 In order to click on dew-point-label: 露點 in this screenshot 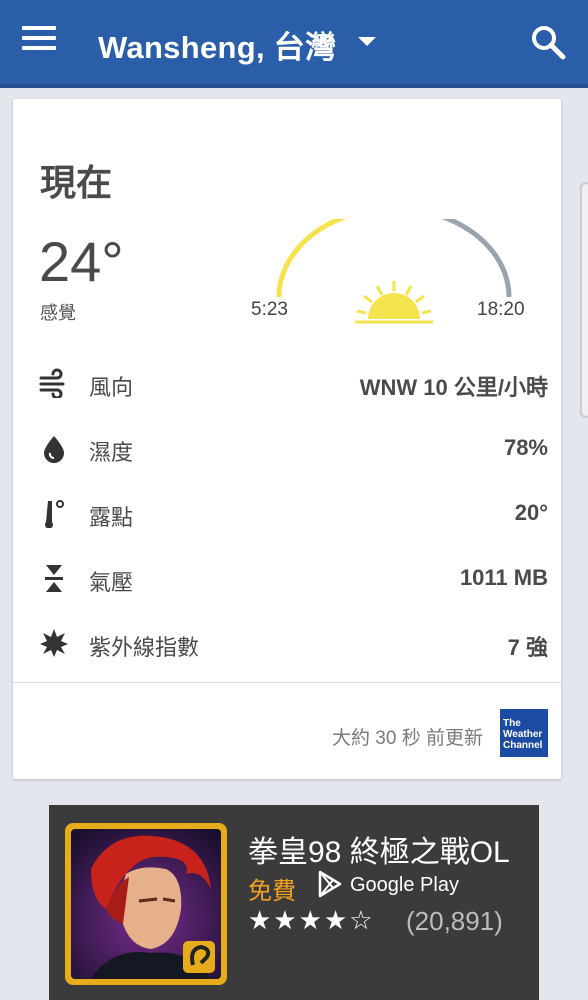, I will do `click(111, 517)`.